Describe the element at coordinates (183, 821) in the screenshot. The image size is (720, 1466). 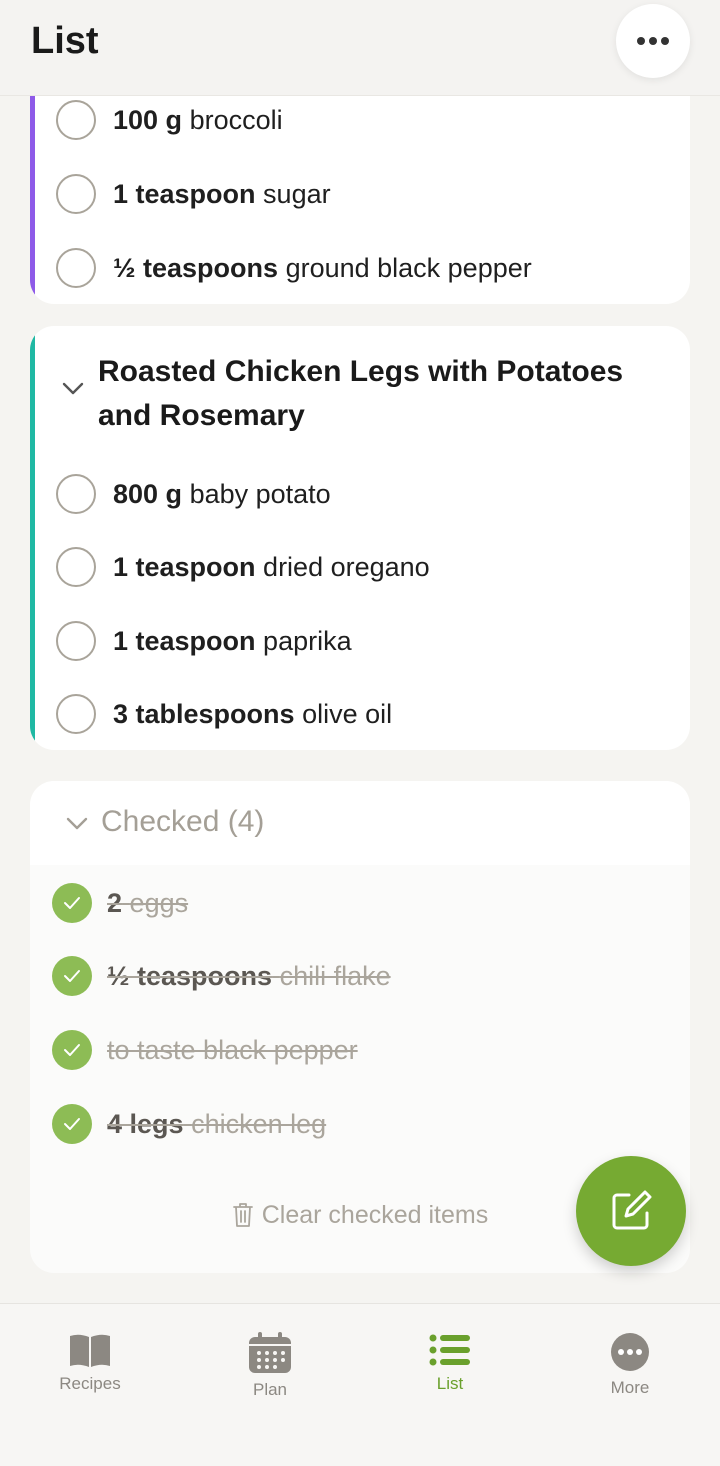
I see `checked-count-label: Checked (4)` at that location.